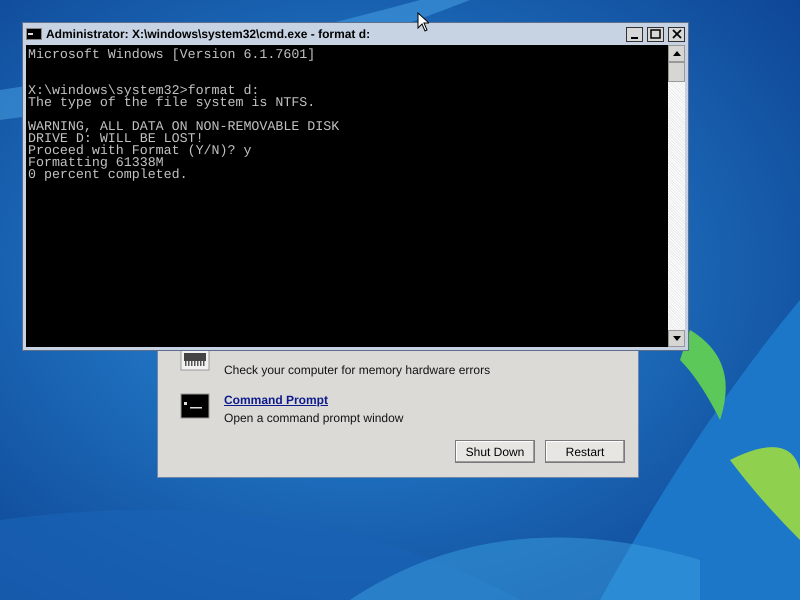 Image resolution: width=800 pixels, height=600 pixels. Describe the element at coordinates (184, 127) in the screenshot. I see `console-line: WARNING, ALL DATA ON NON-REMOVABLE DISK` at that location.